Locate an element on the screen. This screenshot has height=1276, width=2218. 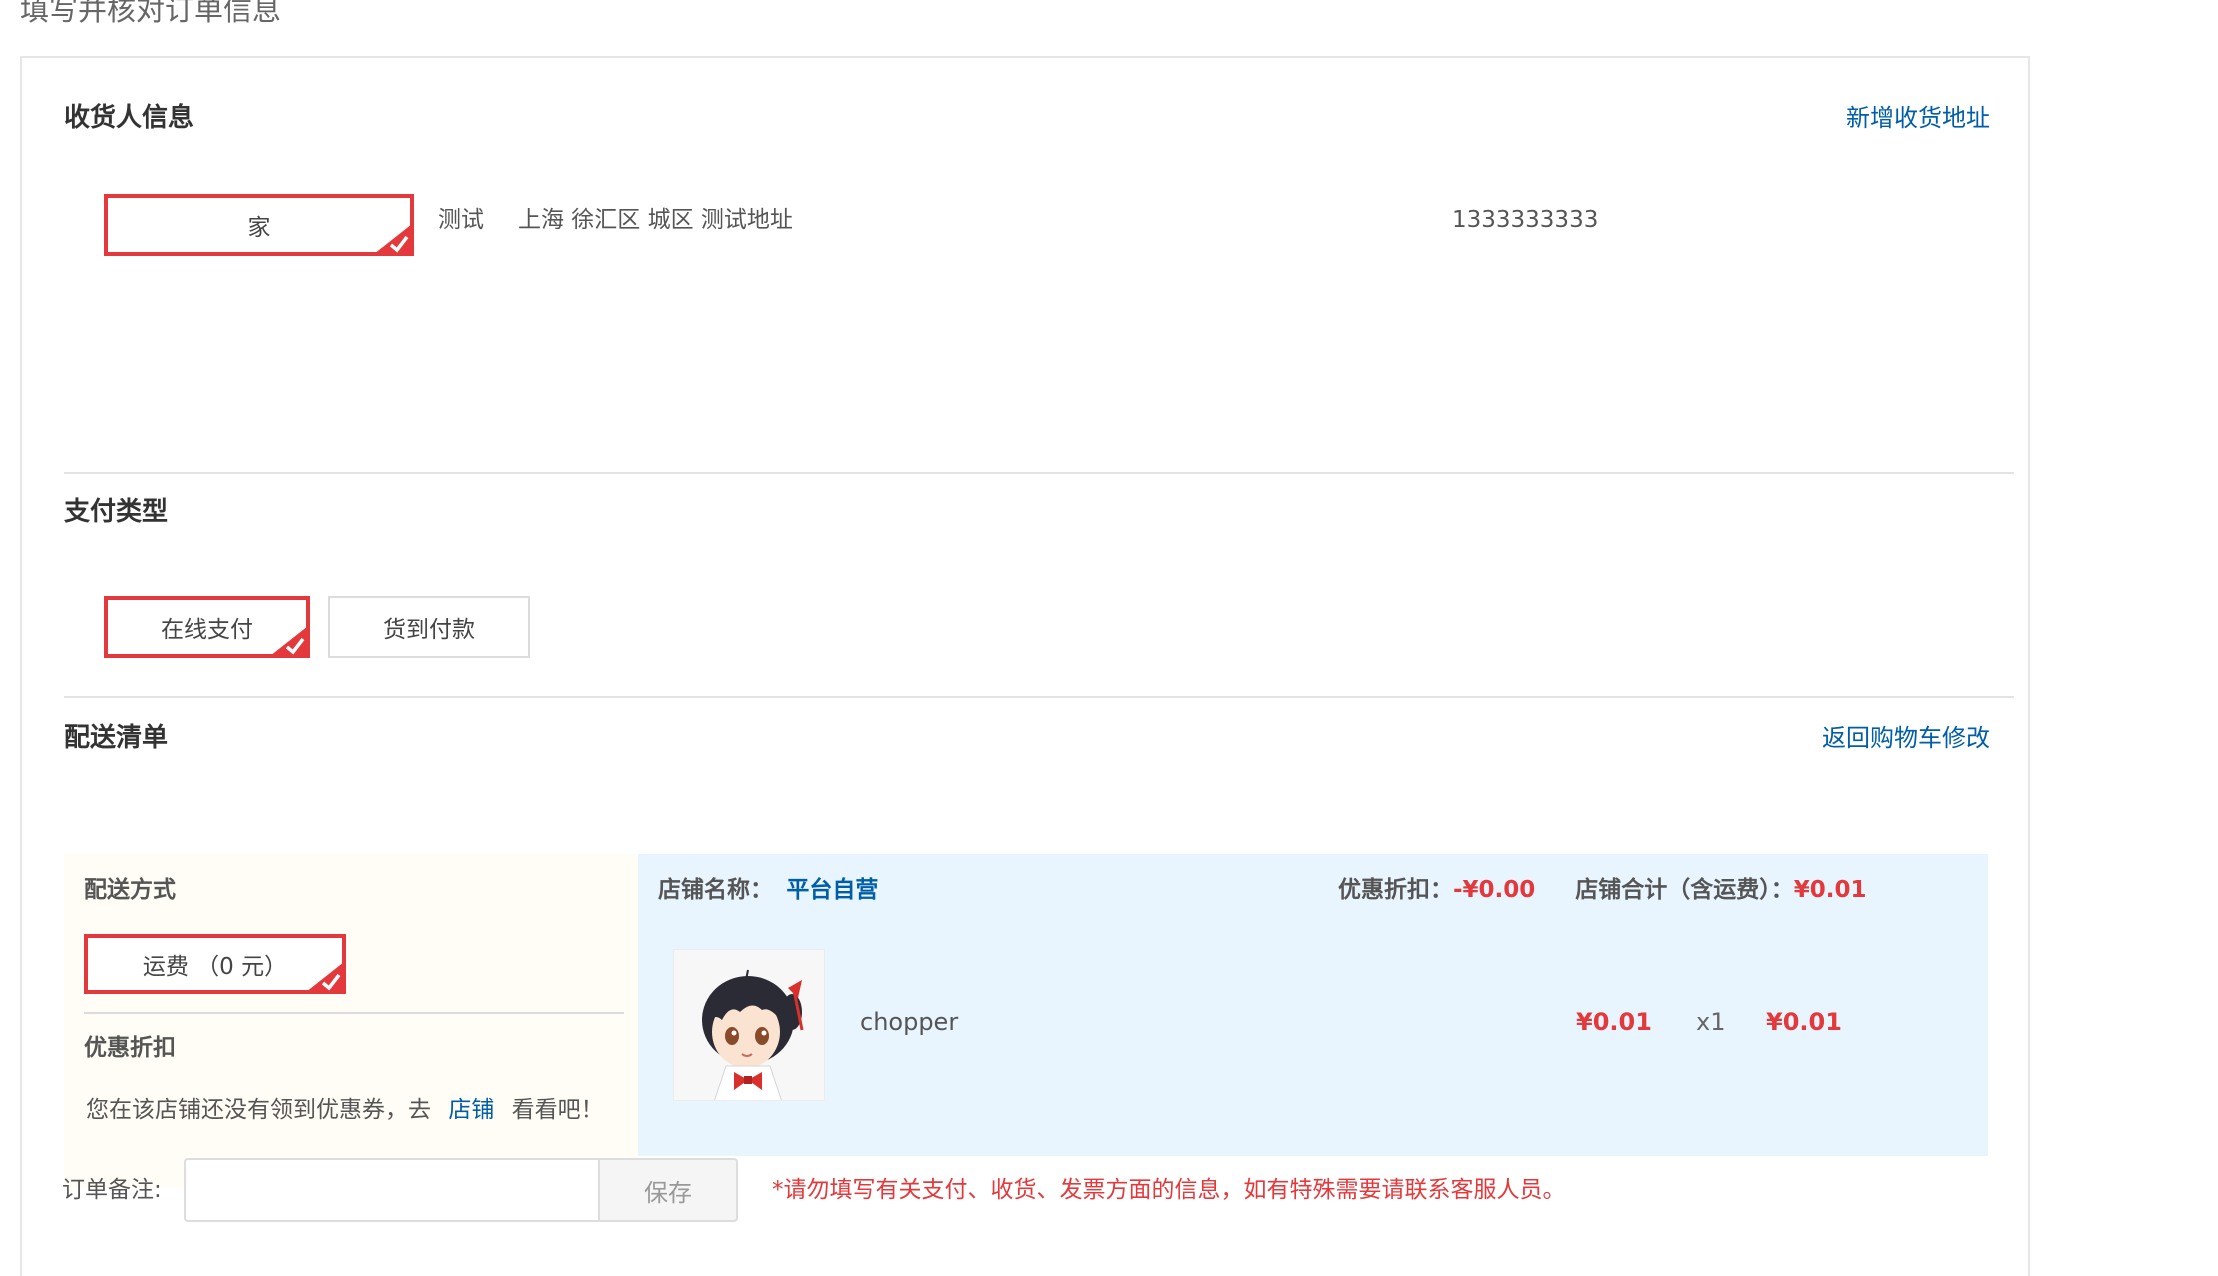
discount-total-value: -¥0.00 is located at coordinates (1494, 890).